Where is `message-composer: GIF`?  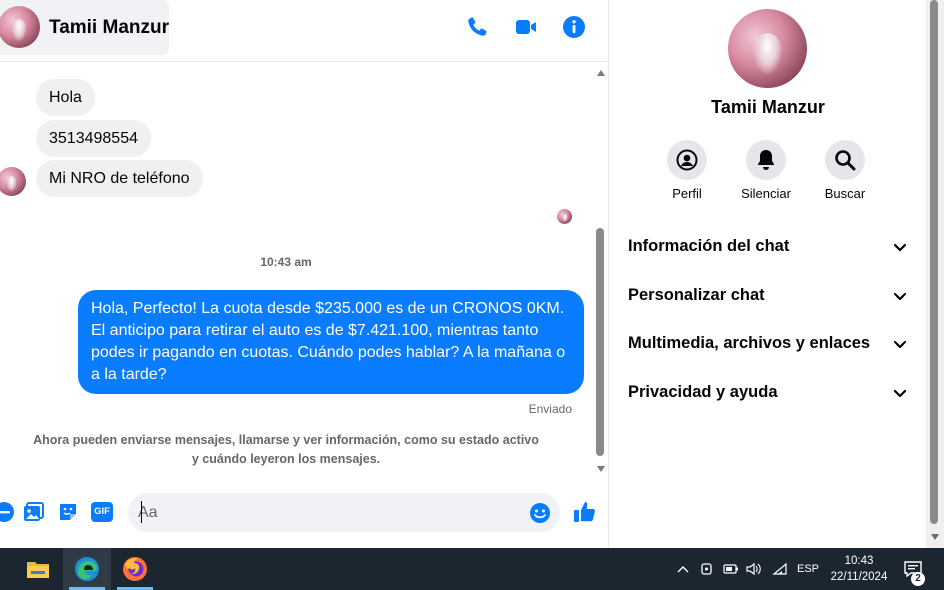 message-composer: GIF is located at coordinates (304, 515).